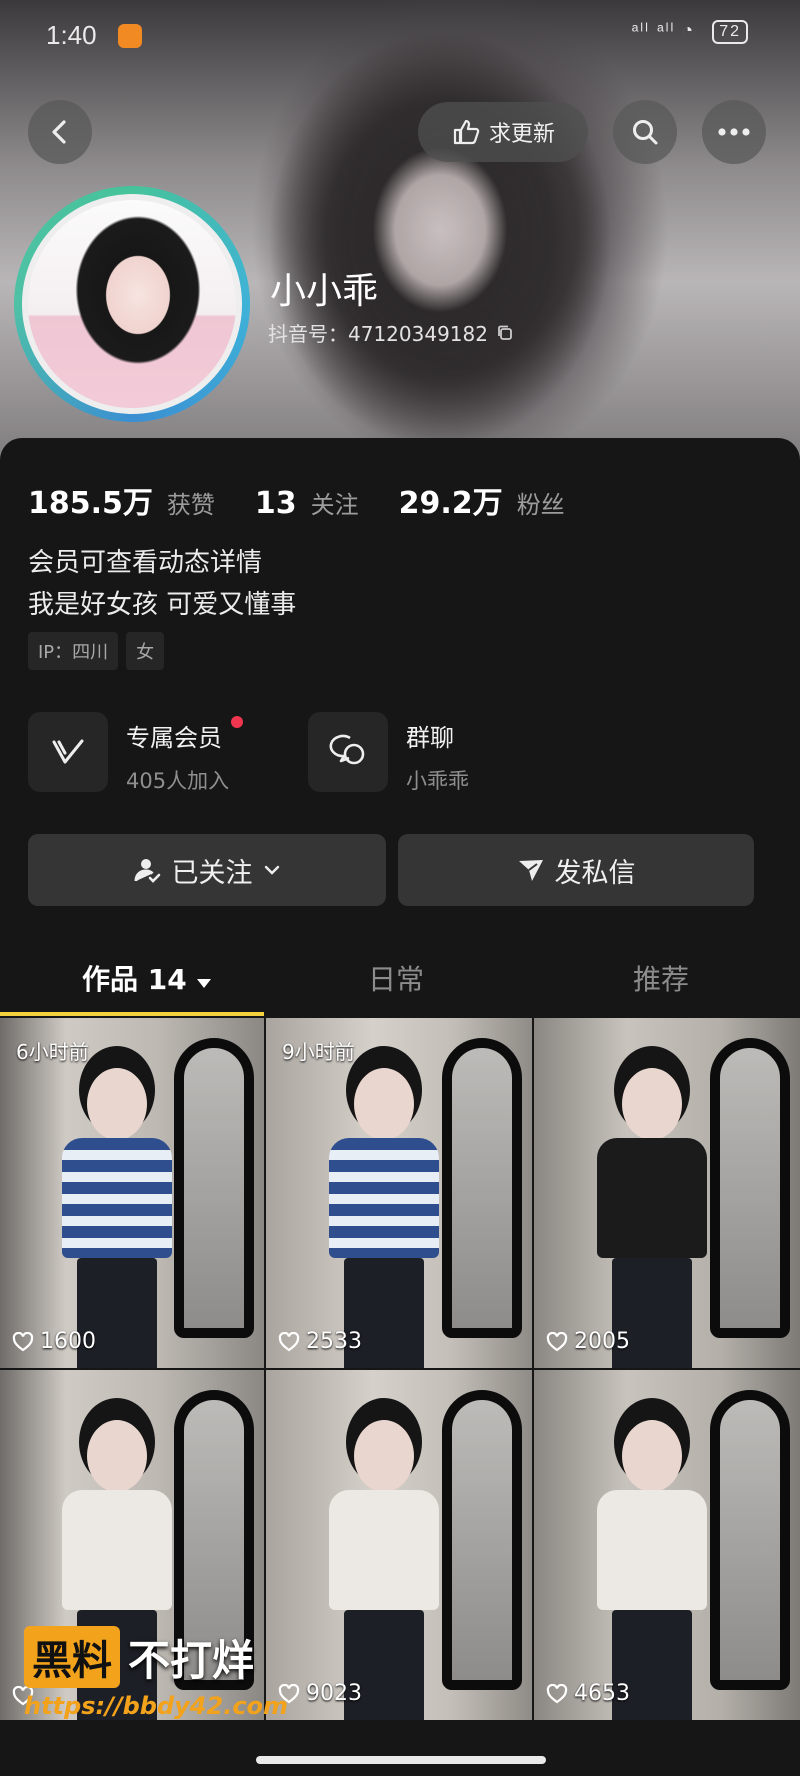  I want to click on chevron-down-icon, so click(271, 870).